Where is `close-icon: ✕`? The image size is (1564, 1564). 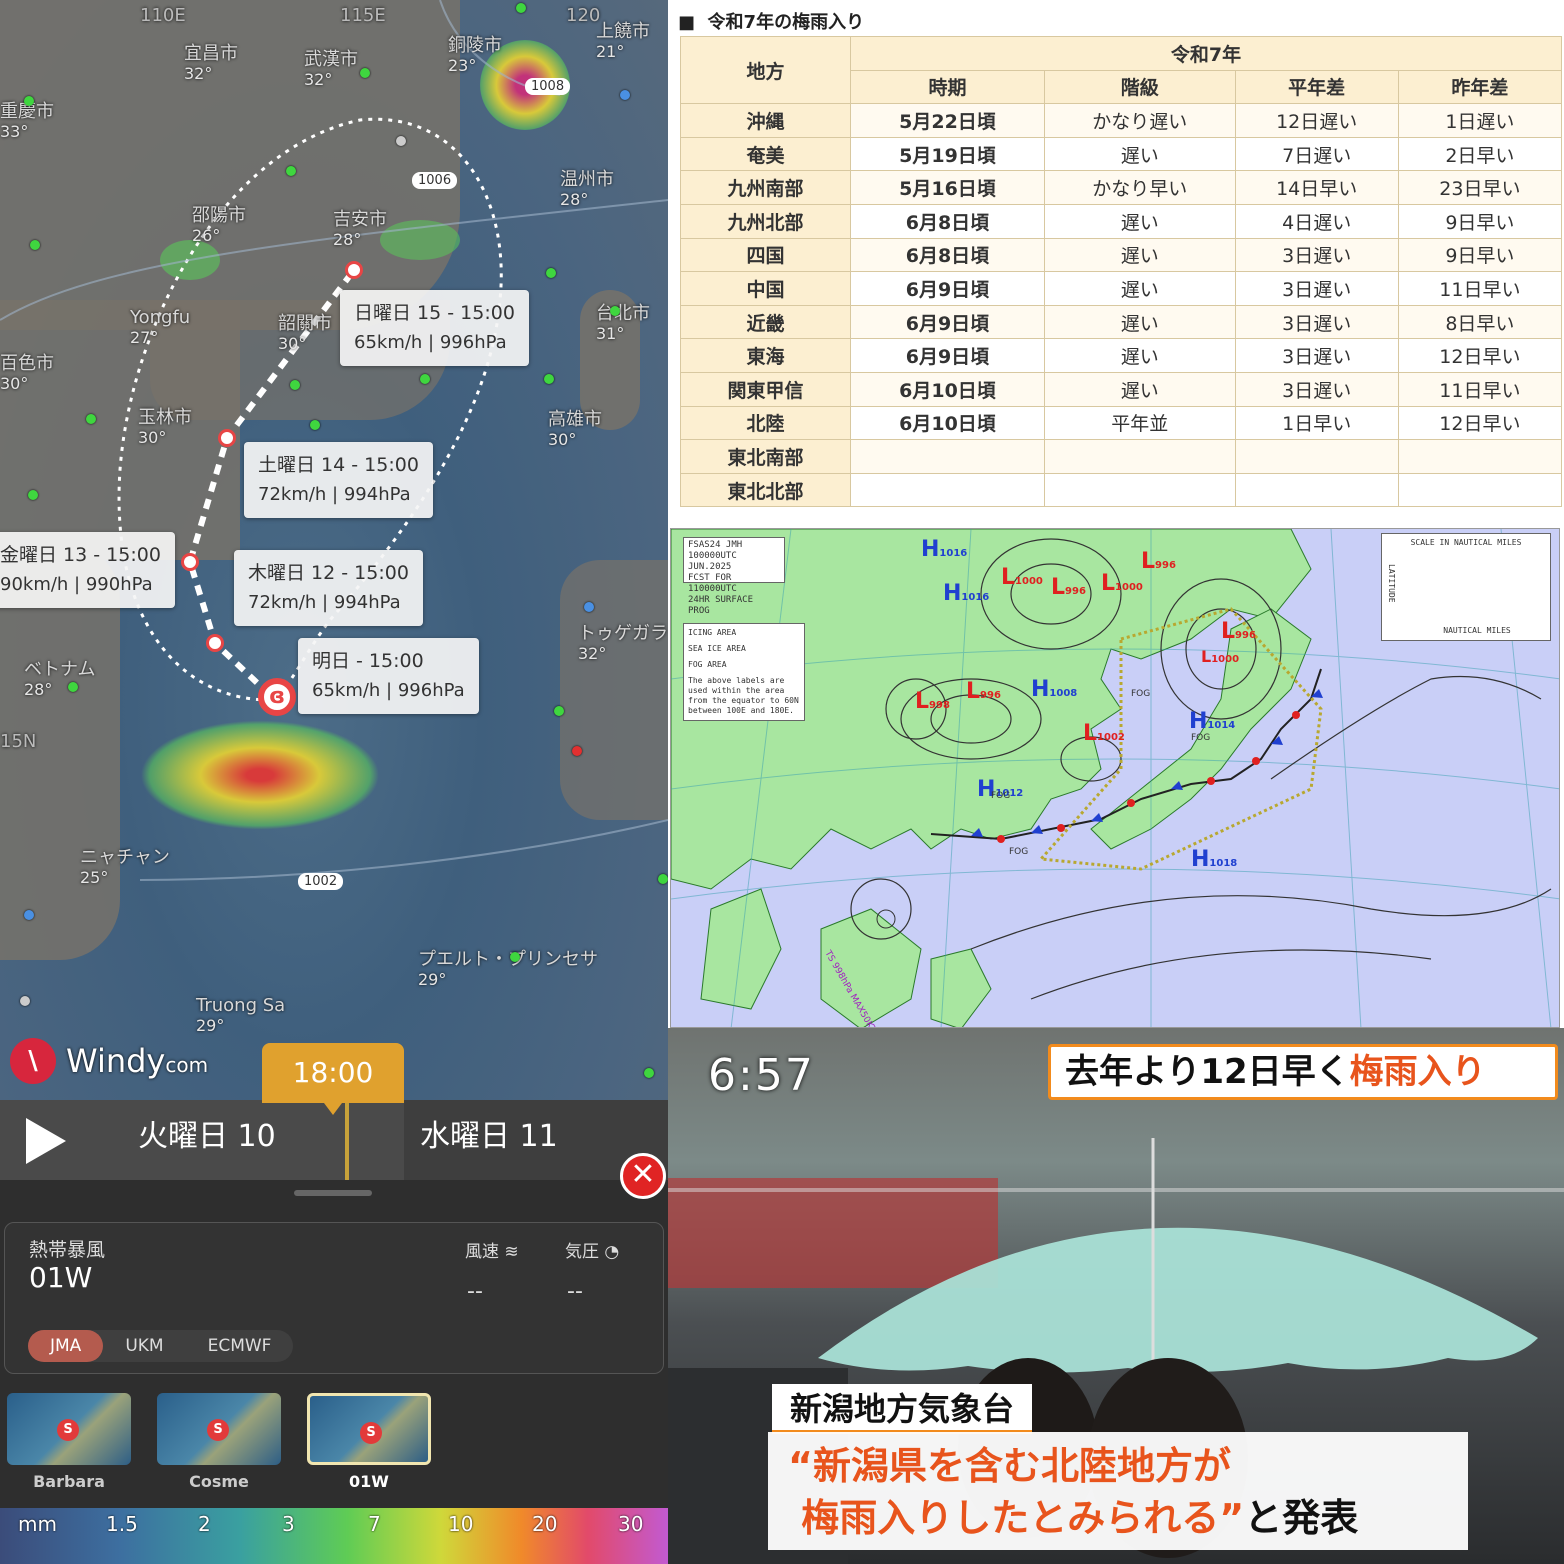
close-icon: ✕ is located at coordinates (643, 1176).